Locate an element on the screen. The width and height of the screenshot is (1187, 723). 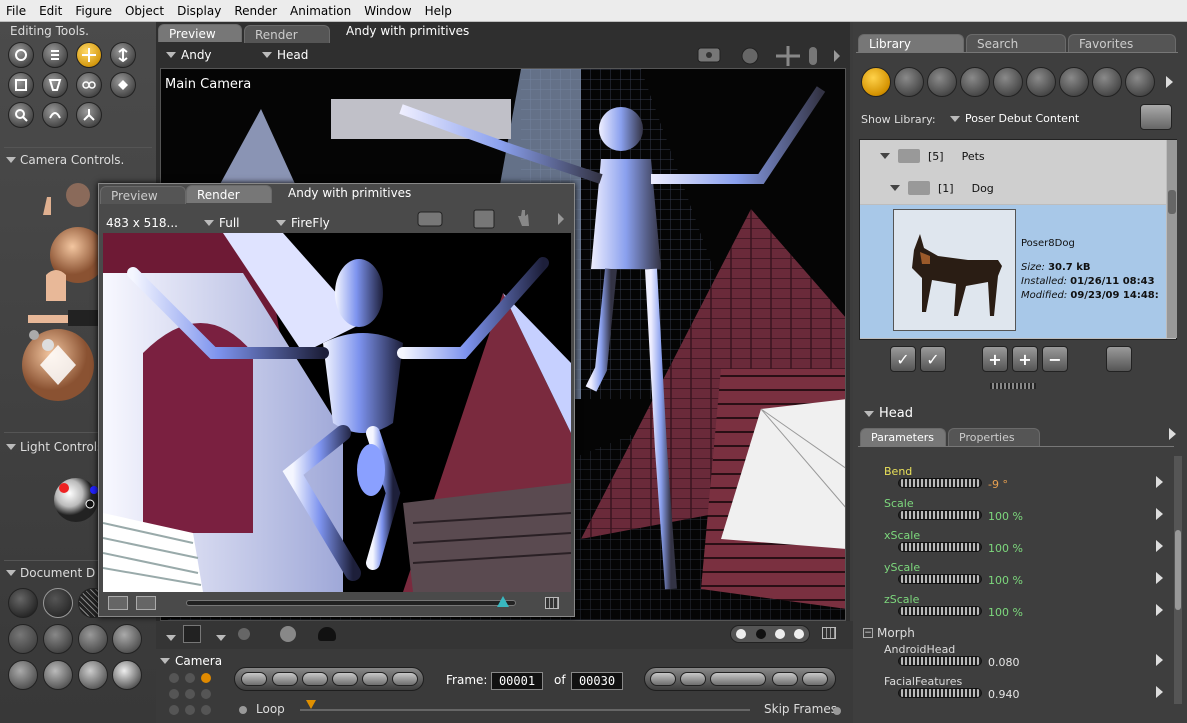
render-compare-slider is located at coordinates (351, 603).